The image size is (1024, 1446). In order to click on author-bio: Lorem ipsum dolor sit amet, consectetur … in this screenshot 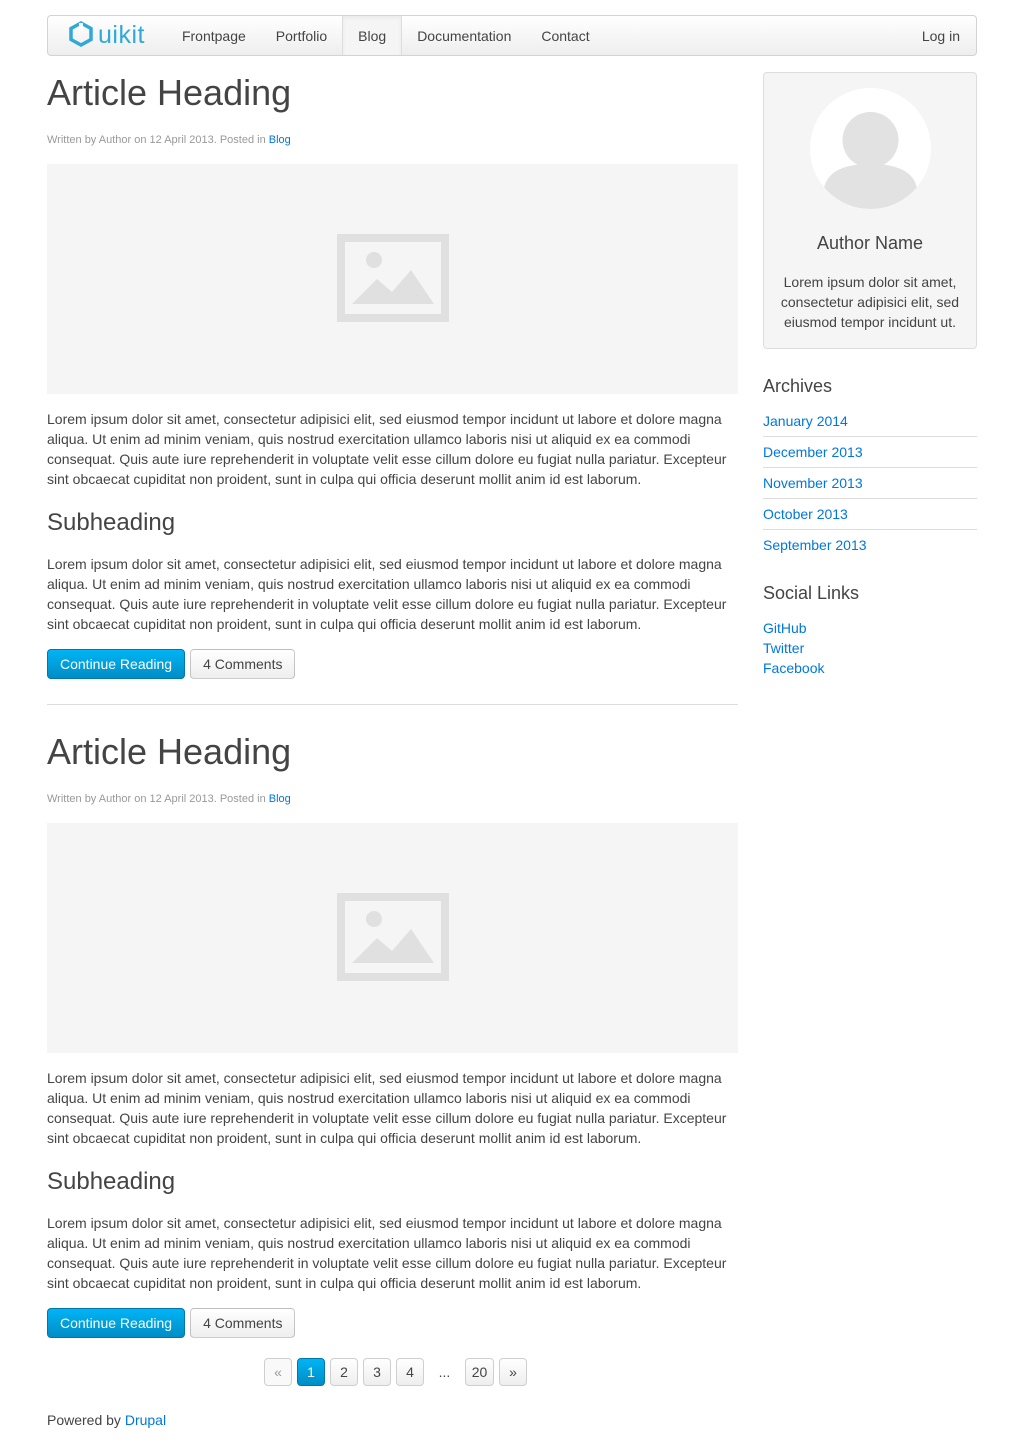, I will do `click(870, 302)`.